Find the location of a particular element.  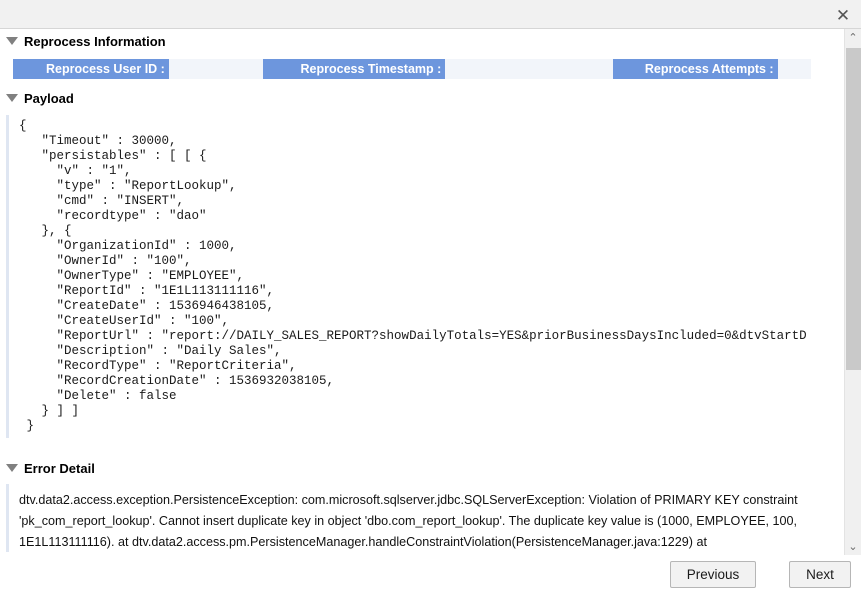

label-reprocess-attempts: Reprocess Attempts : is located at coordinates (695, 69).